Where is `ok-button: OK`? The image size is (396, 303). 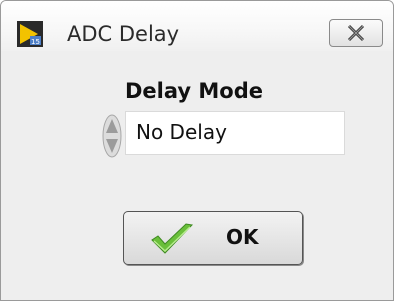 ok-button: OK is located at coordinates (213, 238).